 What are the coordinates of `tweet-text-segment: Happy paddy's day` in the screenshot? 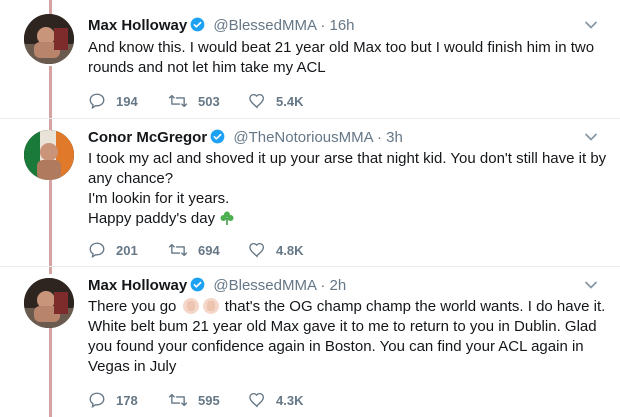 It's located at (152, 218).